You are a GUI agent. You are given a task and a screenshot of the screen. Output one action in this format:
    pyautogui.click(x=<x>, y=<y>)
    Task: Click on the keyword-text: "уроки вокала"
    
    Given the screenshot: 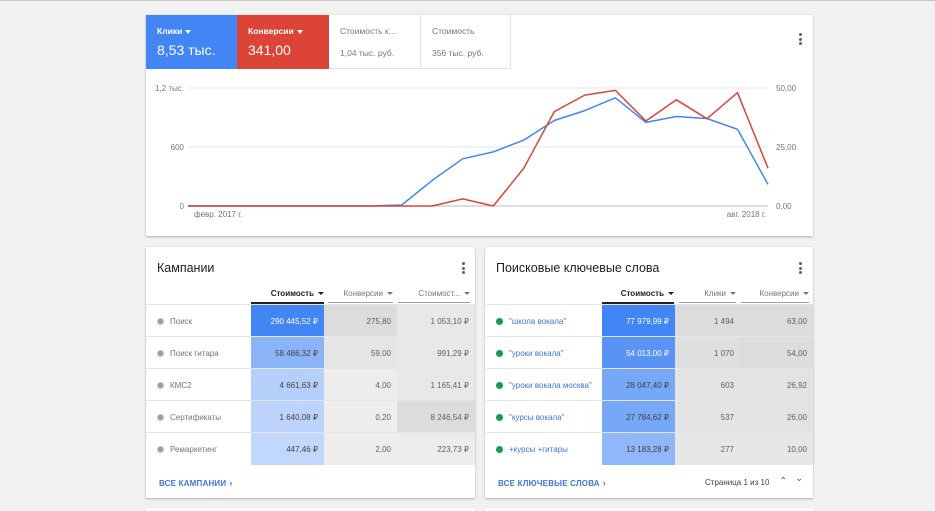 What is the action you would take?
    pyautogui.click(x=536, y=353)
    